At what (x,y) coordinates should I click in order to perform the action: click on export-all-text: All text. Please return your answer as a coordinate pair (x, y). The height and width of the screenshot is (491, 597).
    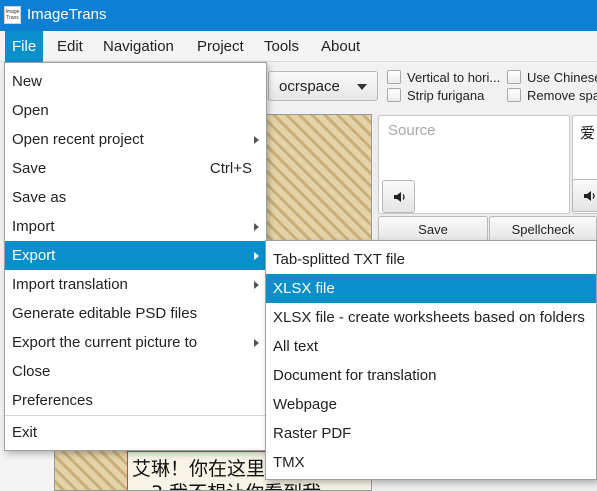
    Looking at the image, I should click on (431, 346).